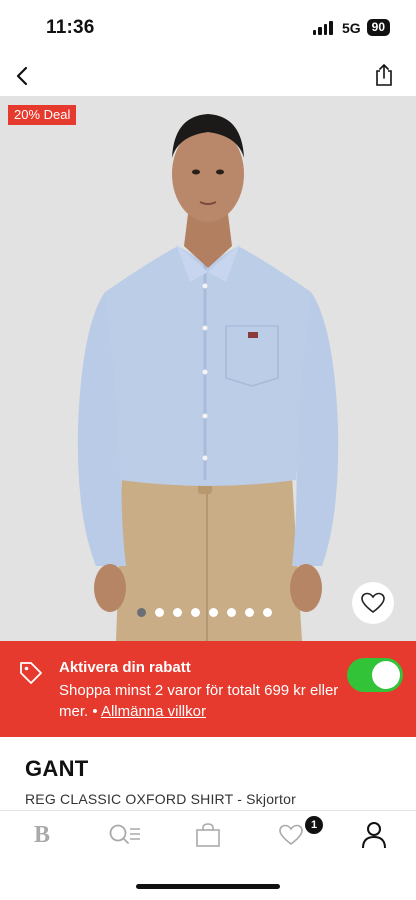 The height and width of the screenshot is (900, 416). What do you see at coordinates (208, 76) in the screenshot?
I see `nav-bar` at bounding box center [208, 76].